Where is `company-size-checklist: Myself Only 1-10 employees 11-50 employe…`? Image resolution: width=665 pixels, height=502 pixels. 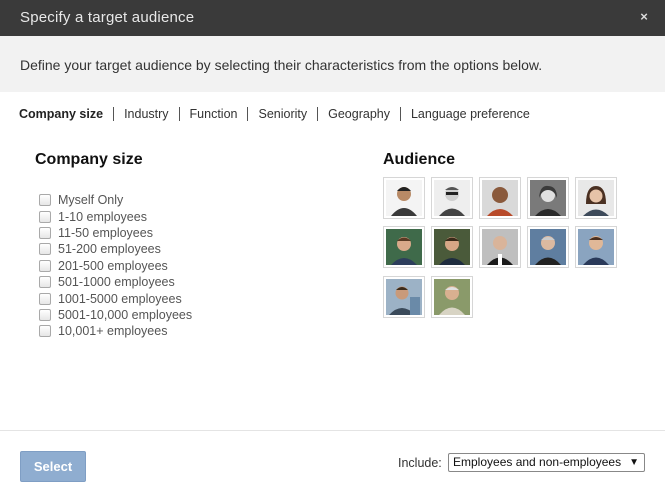 company-size-checklist: Myself Only 1-10 employees 11-50 employe… is located at coordinates (115, 266).